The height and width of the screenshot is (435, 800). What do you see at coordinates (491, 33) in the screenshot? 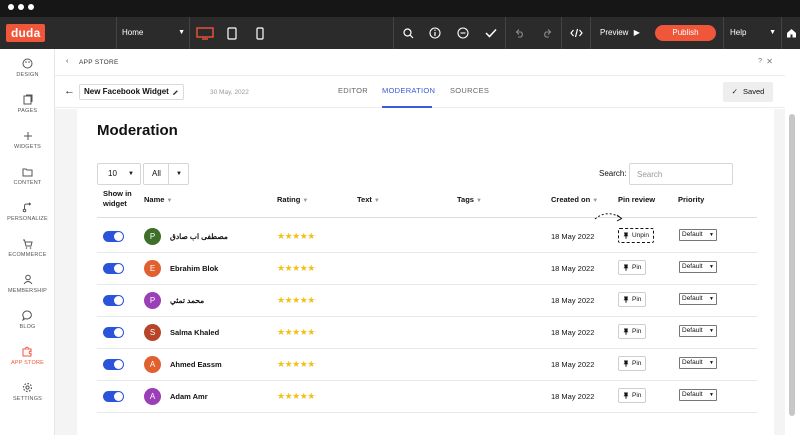
I see `approve-button` at bounding box center [491, 33].